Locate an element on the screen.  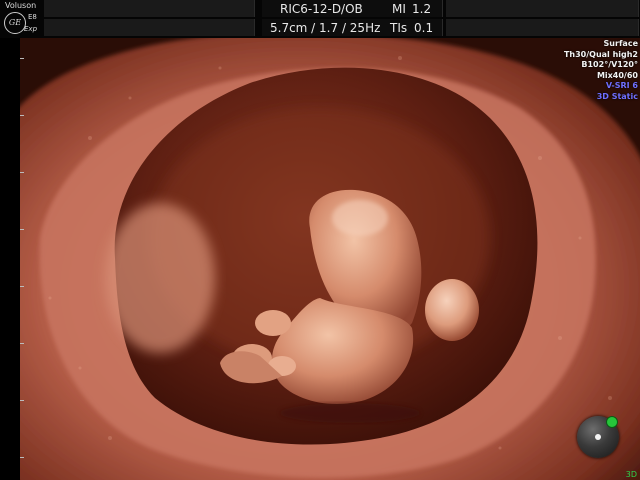
orientation-sphere-icon is located at coordinates (598, 437).